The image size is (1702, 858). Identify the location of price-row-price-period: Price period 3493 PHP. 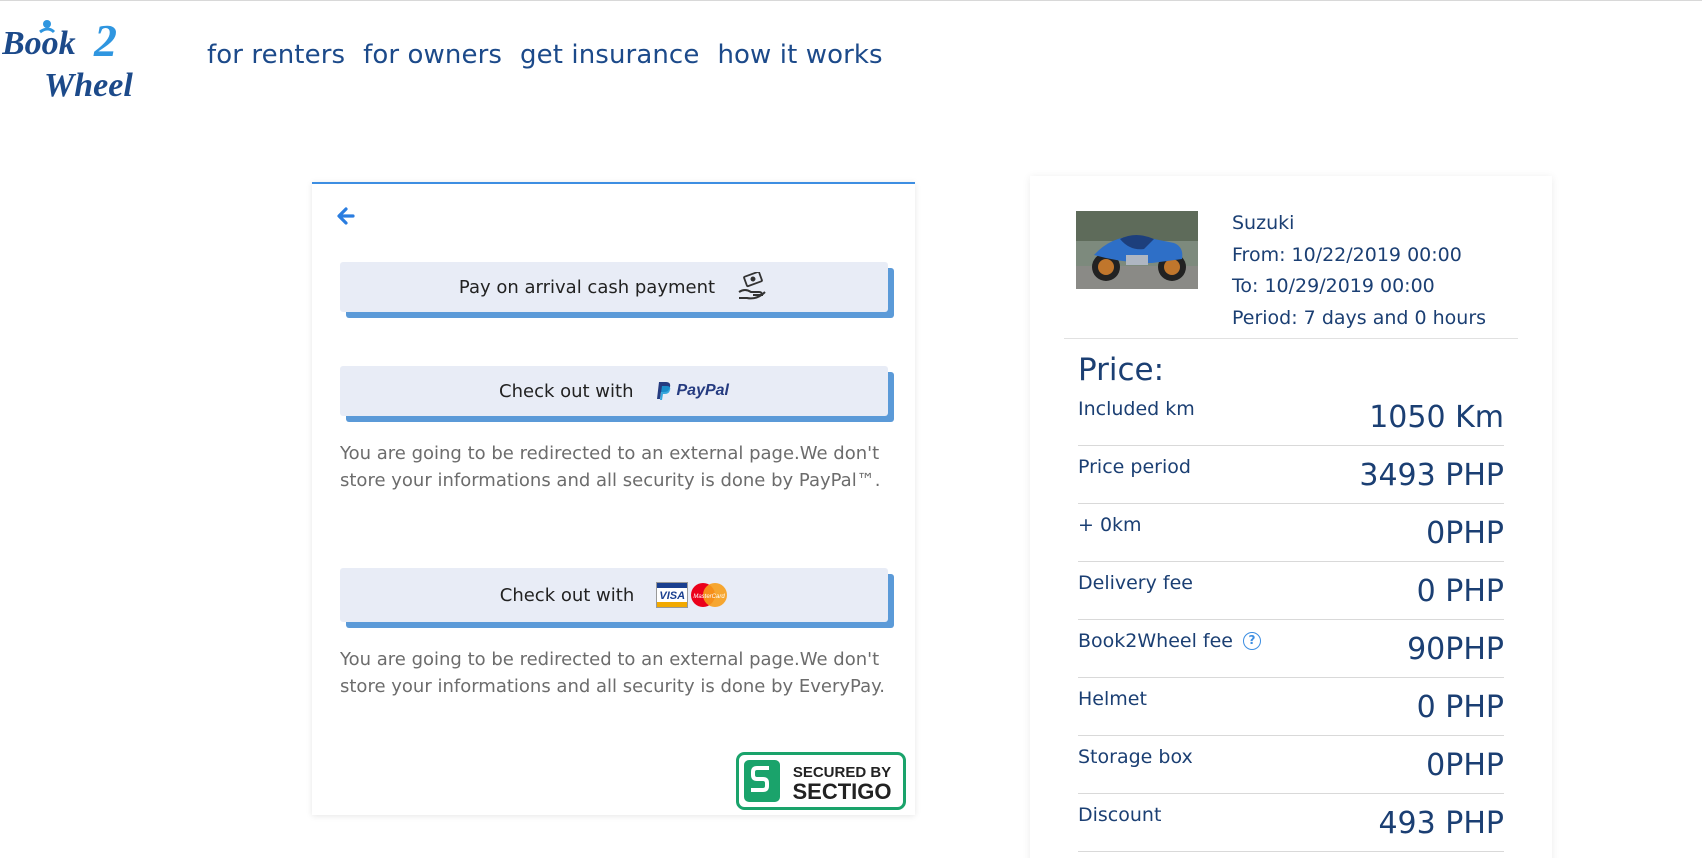
(1291, 475).